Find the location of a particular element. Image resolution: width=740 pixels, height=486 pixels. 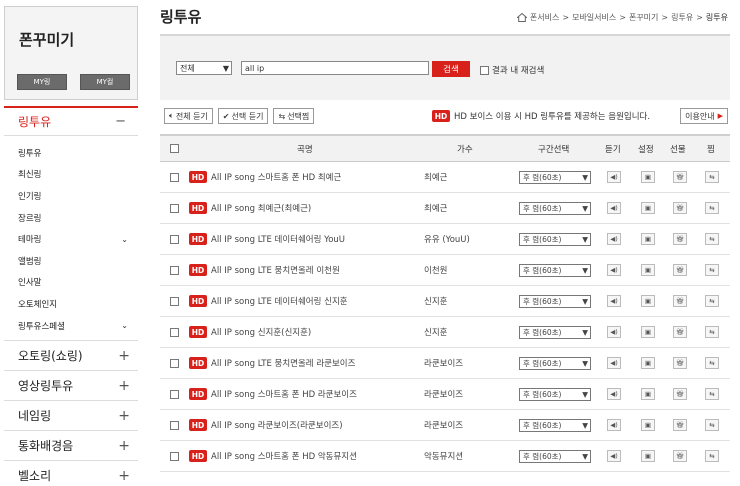

sidebar-subitem: 오토체인지 is located at coordinates (71, 304).